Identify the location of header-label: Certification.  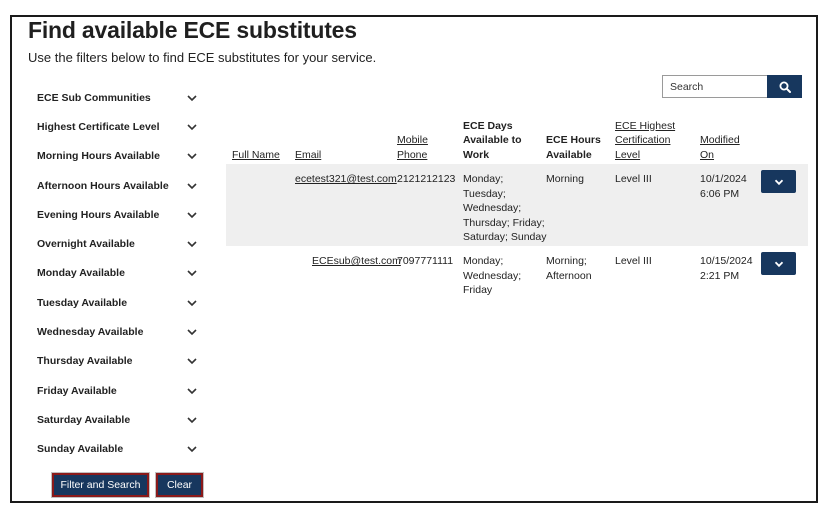
(643, 140).